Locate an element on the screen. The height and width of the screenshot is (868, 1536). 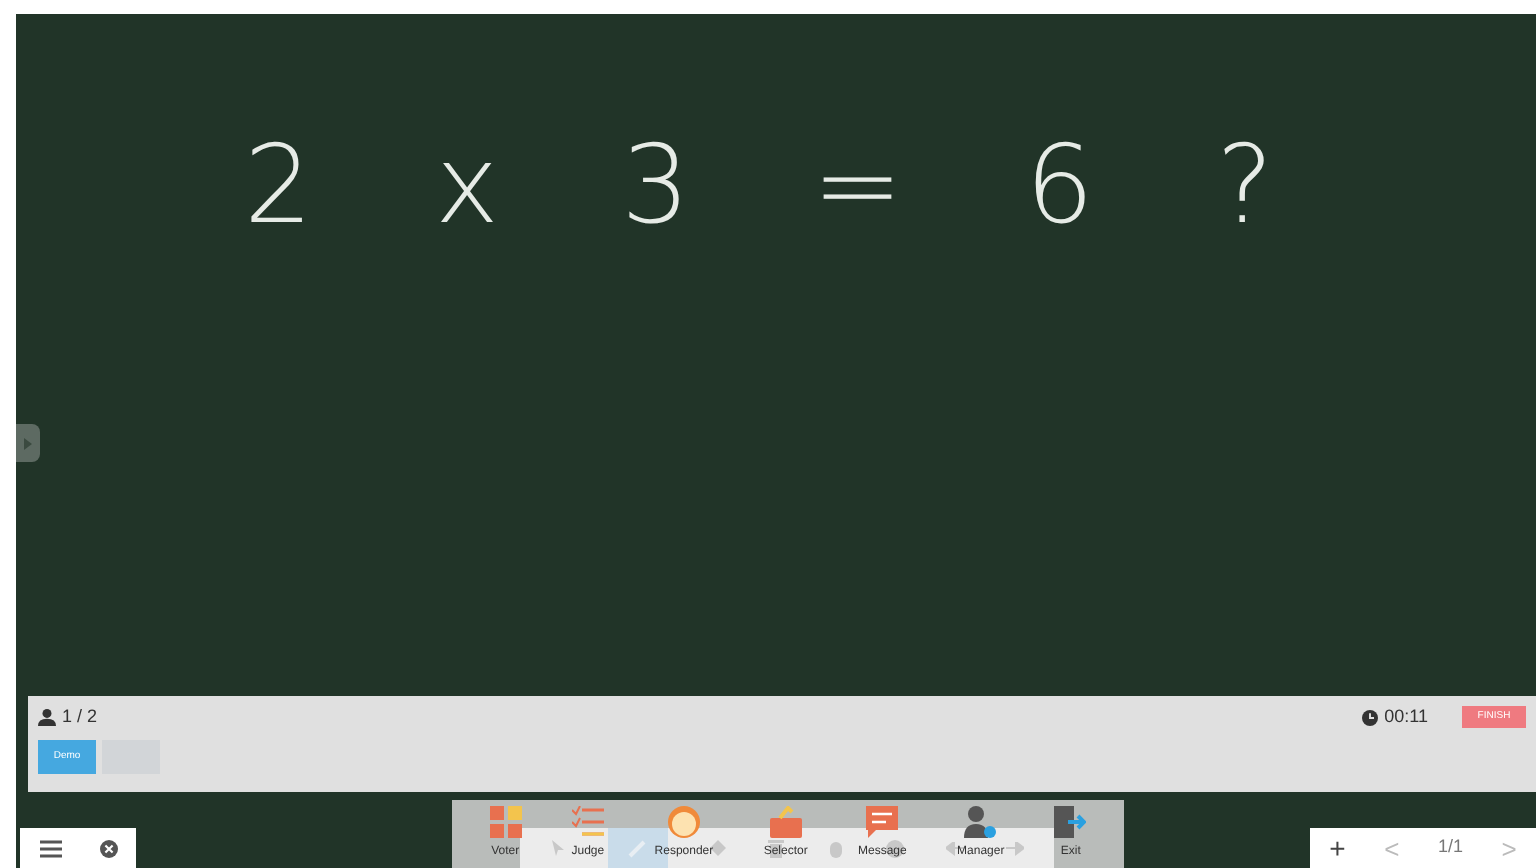
clock-icon is located at coordinates (1370, 717).